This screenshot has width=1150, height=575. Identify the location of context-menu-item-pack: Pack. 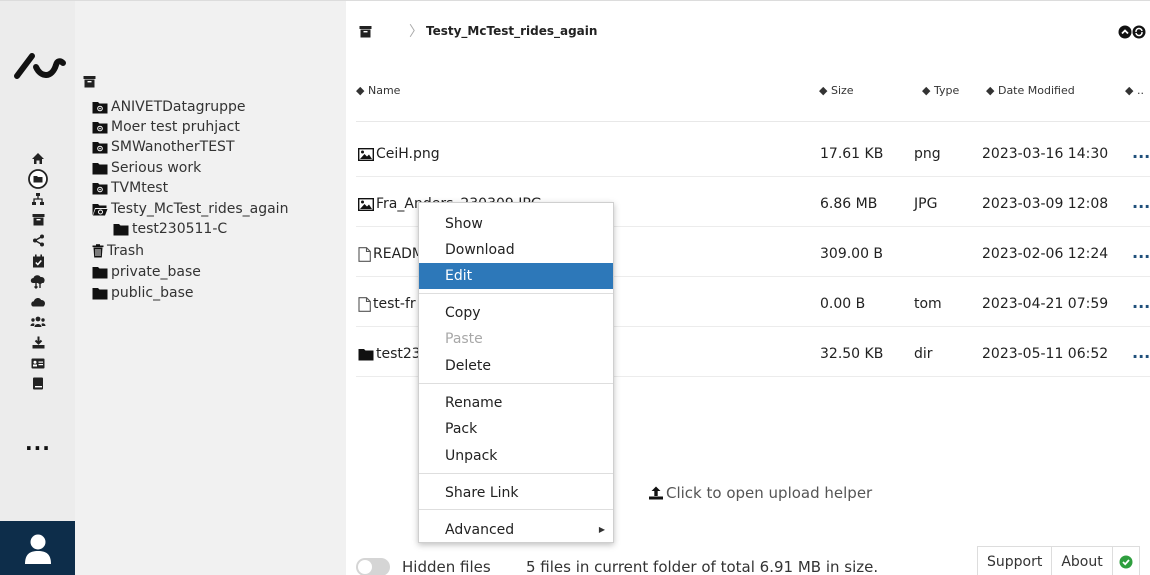
(516, 429).